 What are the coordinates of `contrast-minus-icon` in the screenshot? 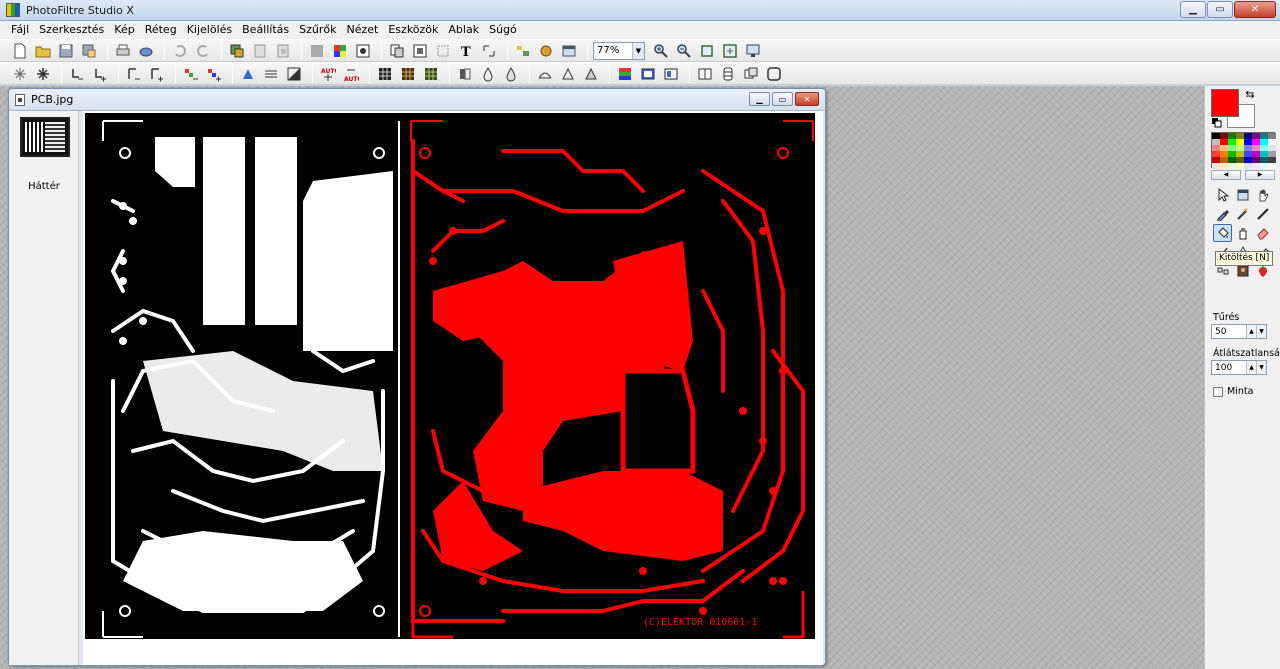 It's located at (134, 74).